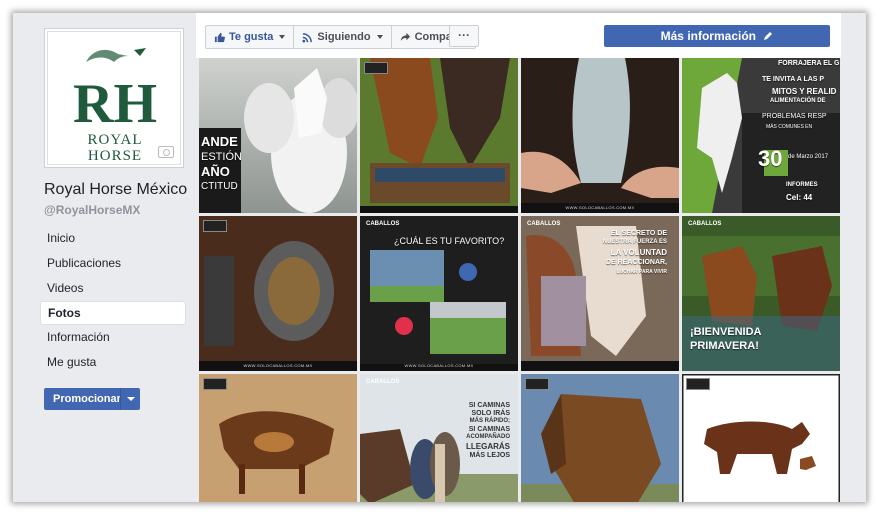  What do you see at coordinates (490, 413) in the screenshot?
I see `tile-caption: SOLO IRÁS` at bounding box center [490, 413].